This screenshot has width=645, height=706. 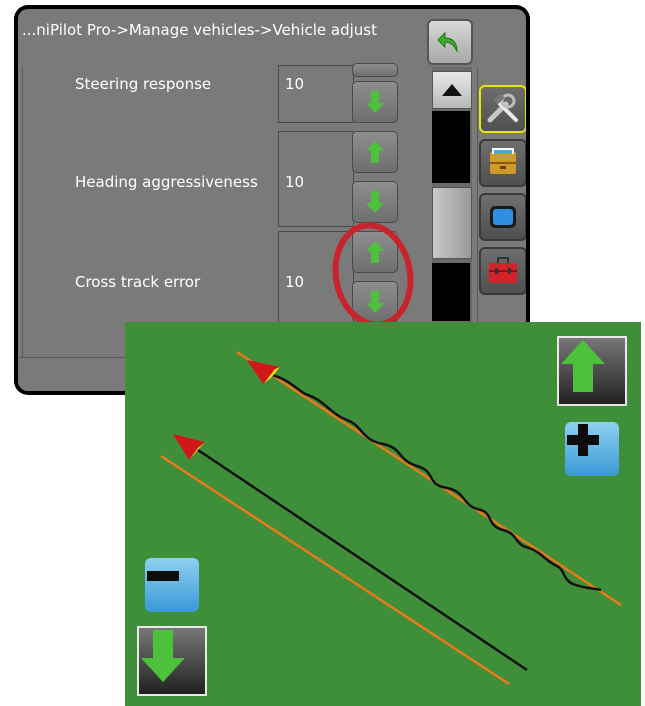 I want to click on tools-icon, so click(x=502, y=108).